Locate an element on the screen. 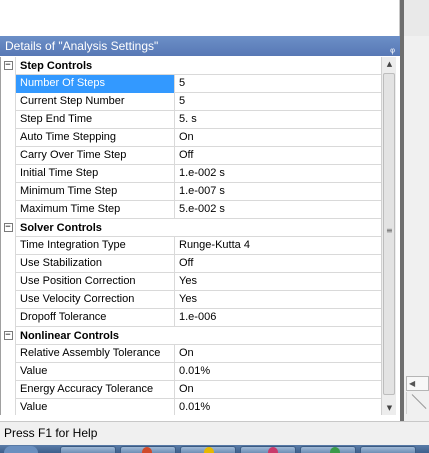  property-row: Current Step Number 5 is located at coordinates (191, 101).